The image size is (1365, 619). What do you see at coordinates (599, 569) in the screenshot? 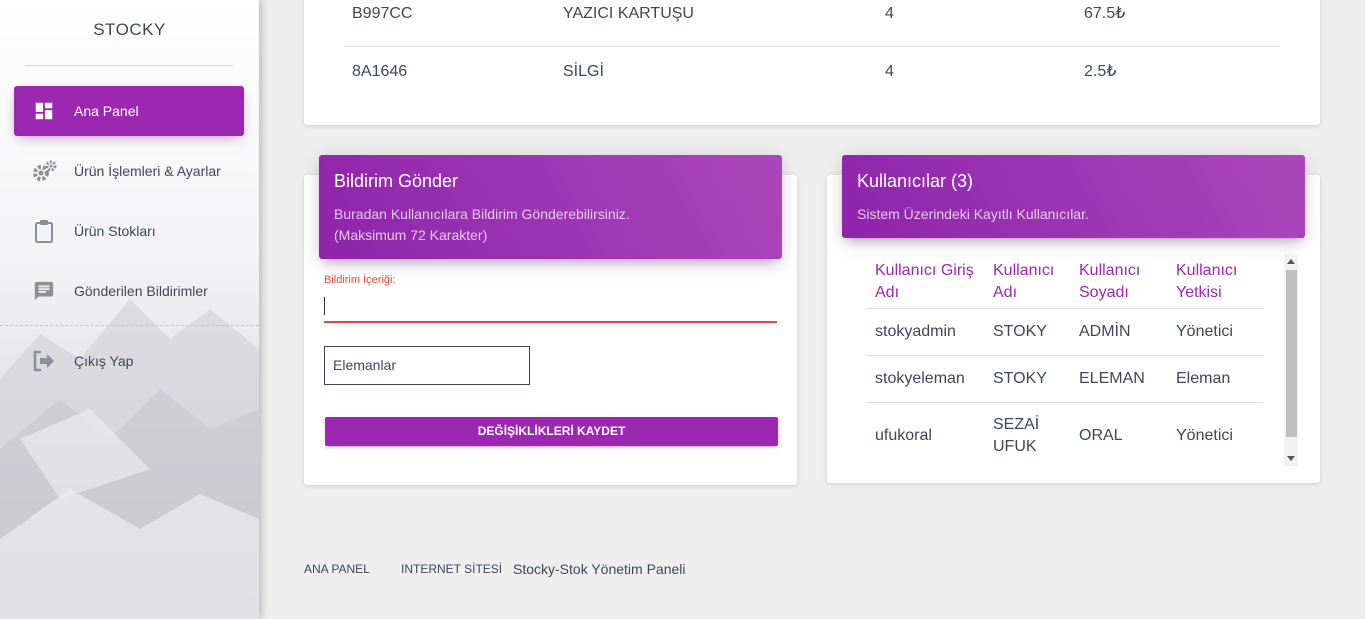
I see `footer-copyright: Stocky-Stok Yönetim Paneli` at bounding box center [599, 569].